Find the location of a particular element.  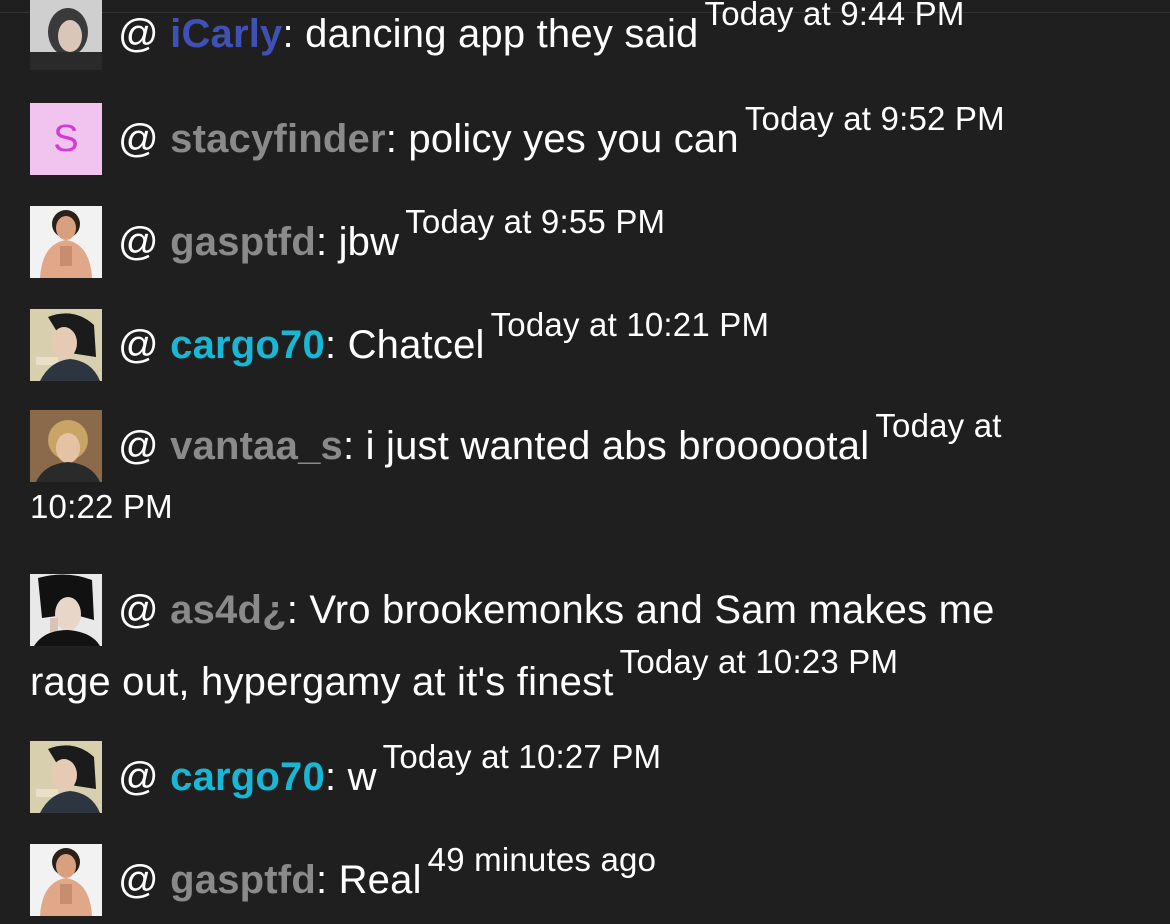

avatar-letter: S is located at coordinates (66, 139).